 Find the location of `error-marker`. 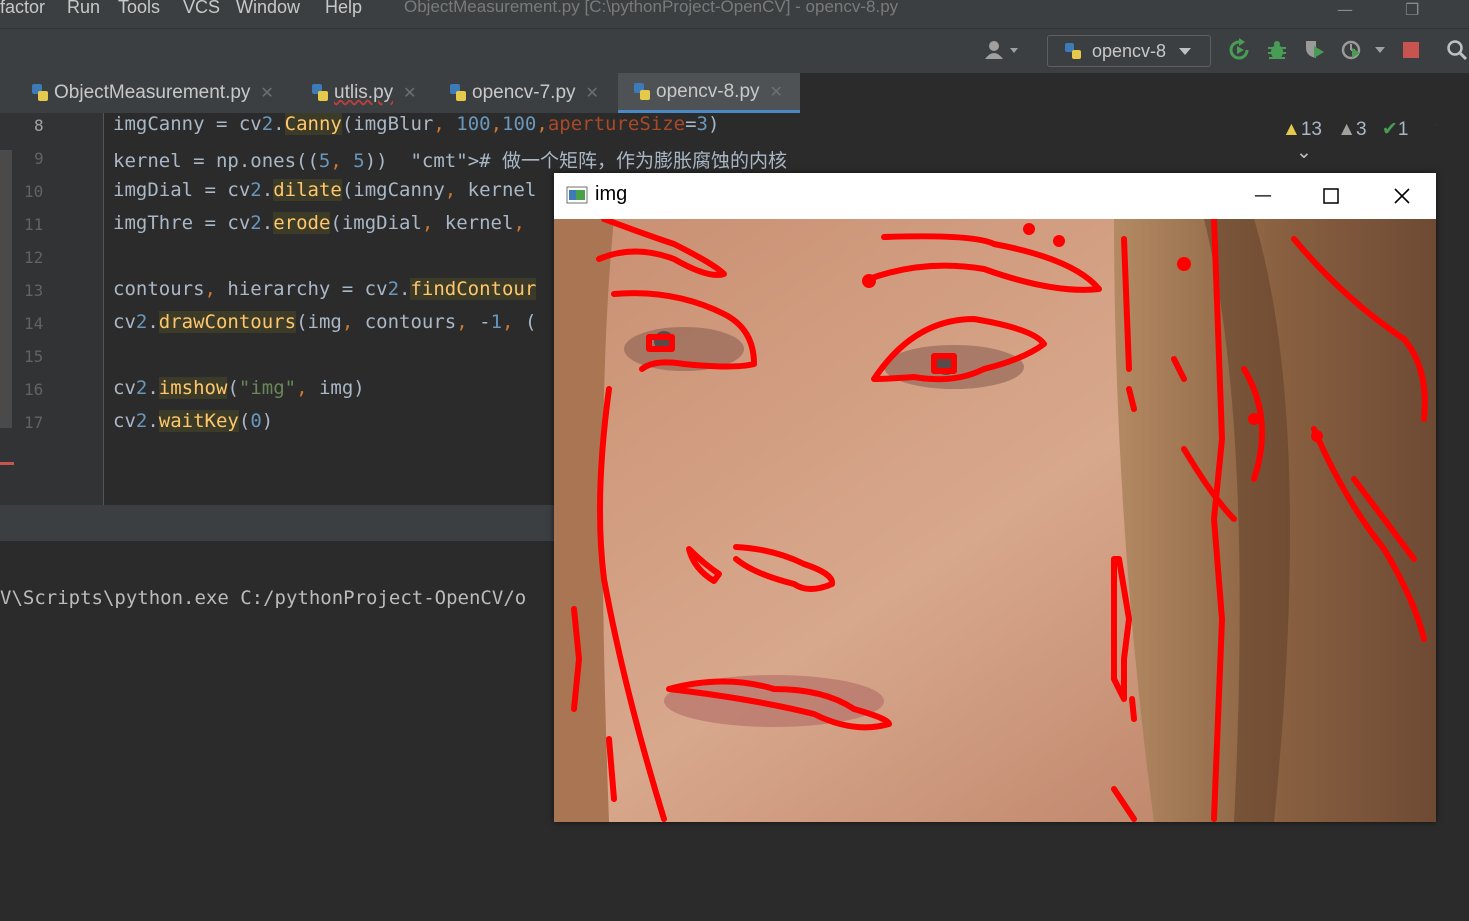

error-marker is located at coordinates (7, 463).